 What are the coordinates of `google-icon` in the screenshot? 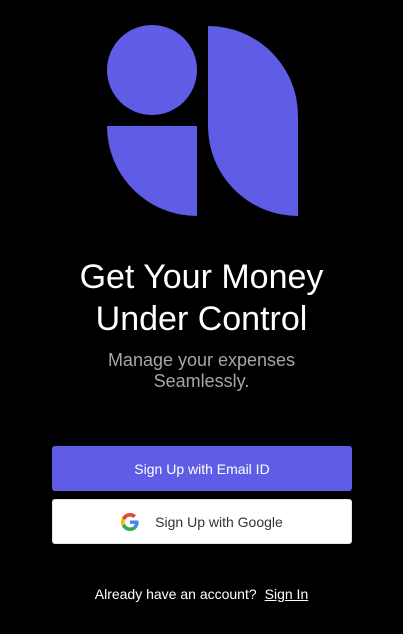 It's located at (130, 521).